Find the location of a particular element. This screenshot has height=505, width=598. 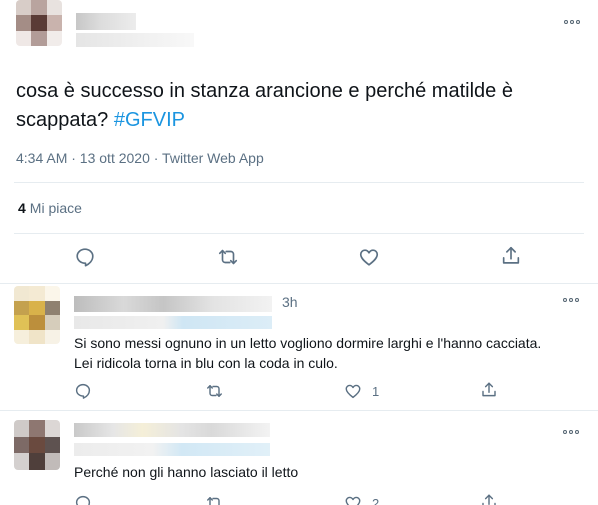

like-button: 1 is located at coordinates (361, 391).